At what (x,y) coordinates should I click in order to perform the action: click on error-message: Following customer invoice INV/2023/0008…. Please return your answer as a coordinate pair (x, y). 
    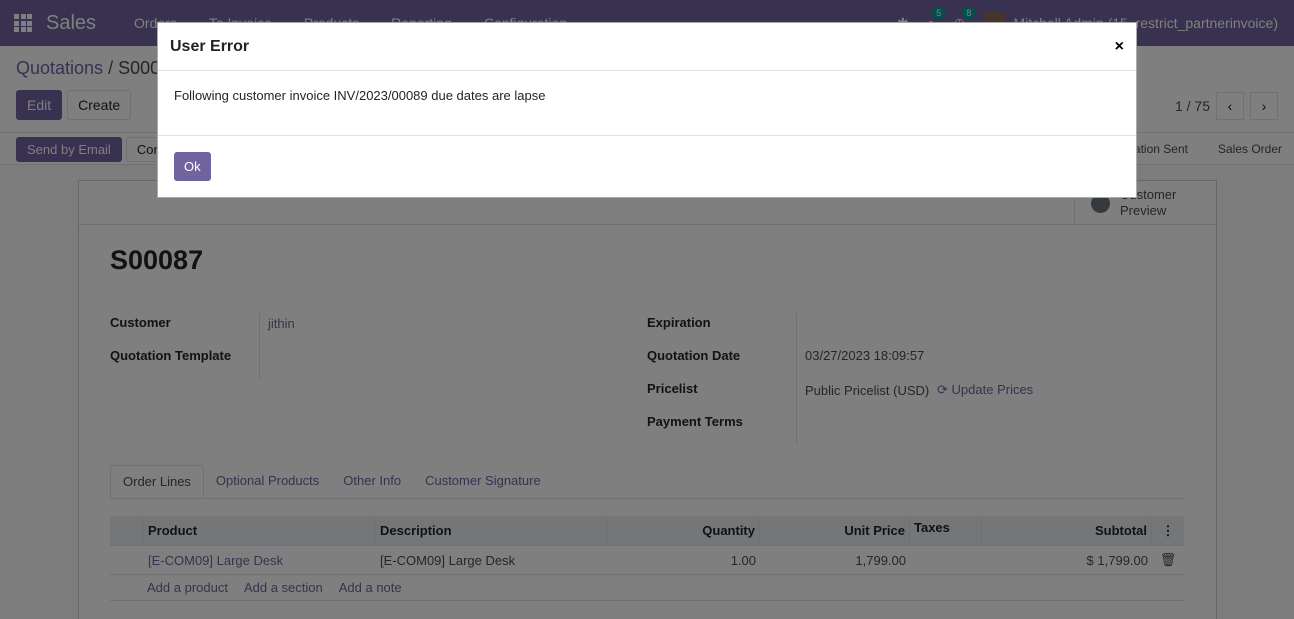
    Looking at the image, I should click on (360, 95).